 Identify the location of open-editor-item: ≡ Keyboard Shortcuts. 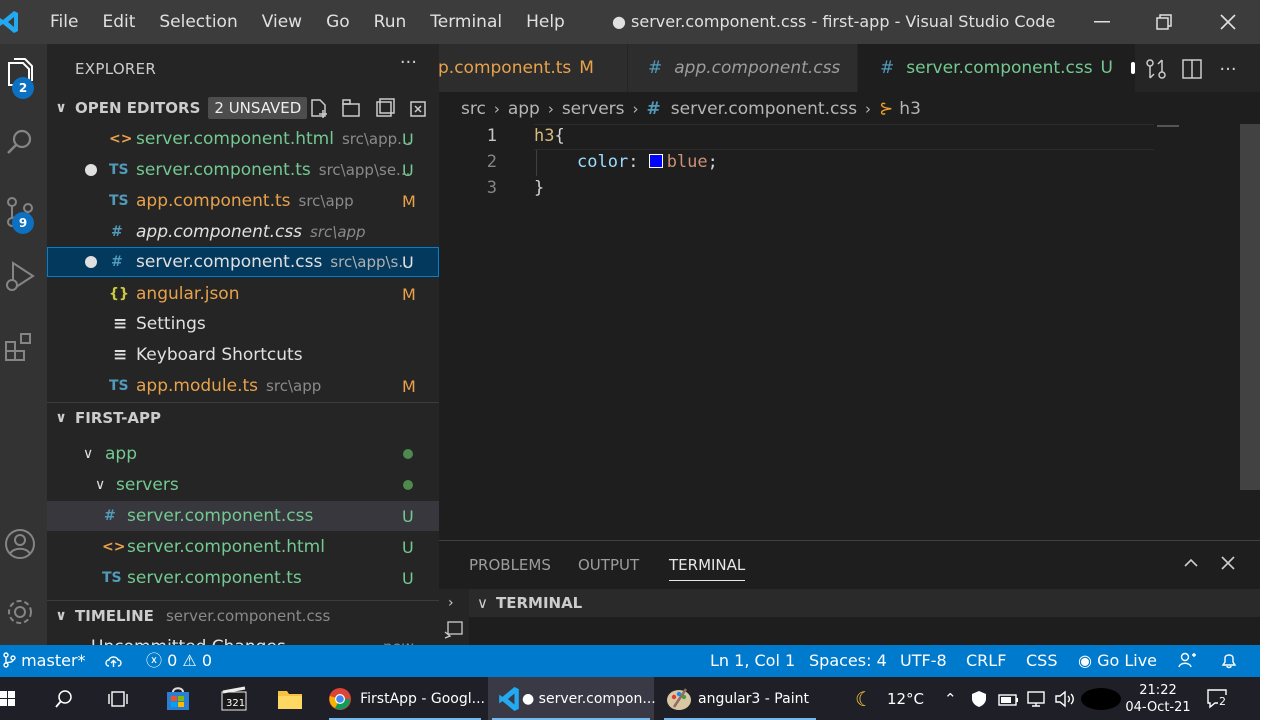
(243, 355).